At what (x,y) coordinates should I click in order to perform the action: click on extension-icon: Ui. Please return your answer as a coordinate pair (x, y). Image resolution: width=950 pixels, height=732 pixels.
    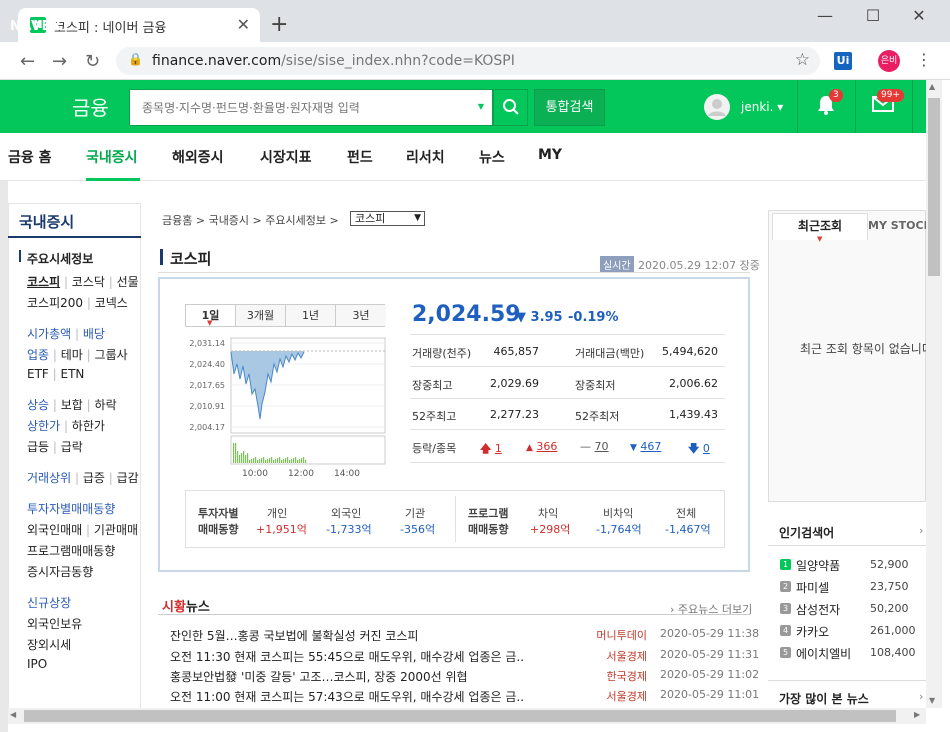
    Looking at the image, I should click on (843, 61).